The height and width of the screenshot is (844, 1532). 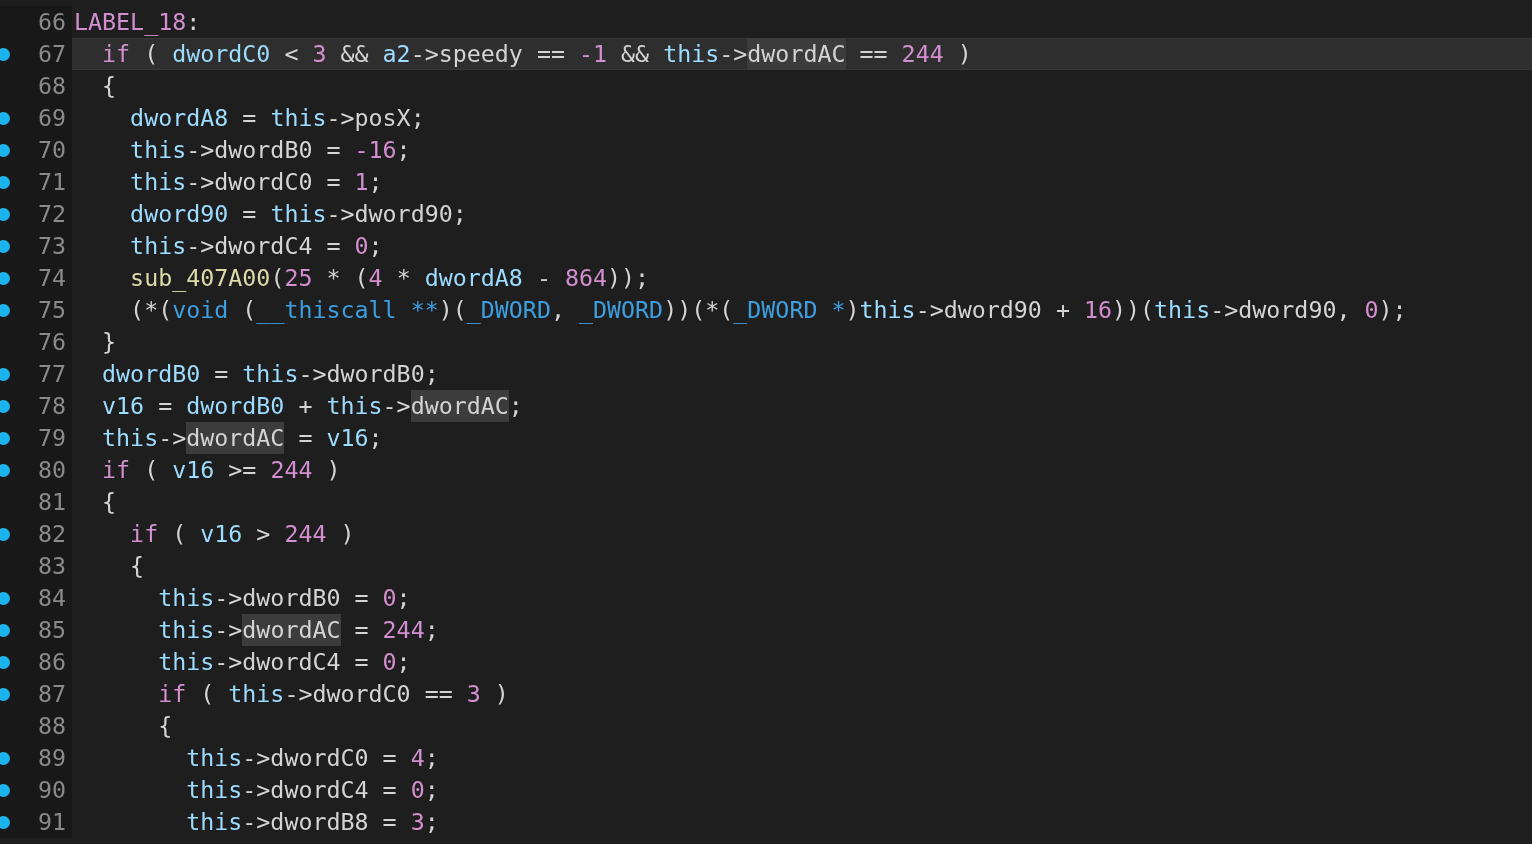 What do you see at coordinates (51, 822) in the screenshot?
I see `line-number: 91` at bounding box center [51, 822].